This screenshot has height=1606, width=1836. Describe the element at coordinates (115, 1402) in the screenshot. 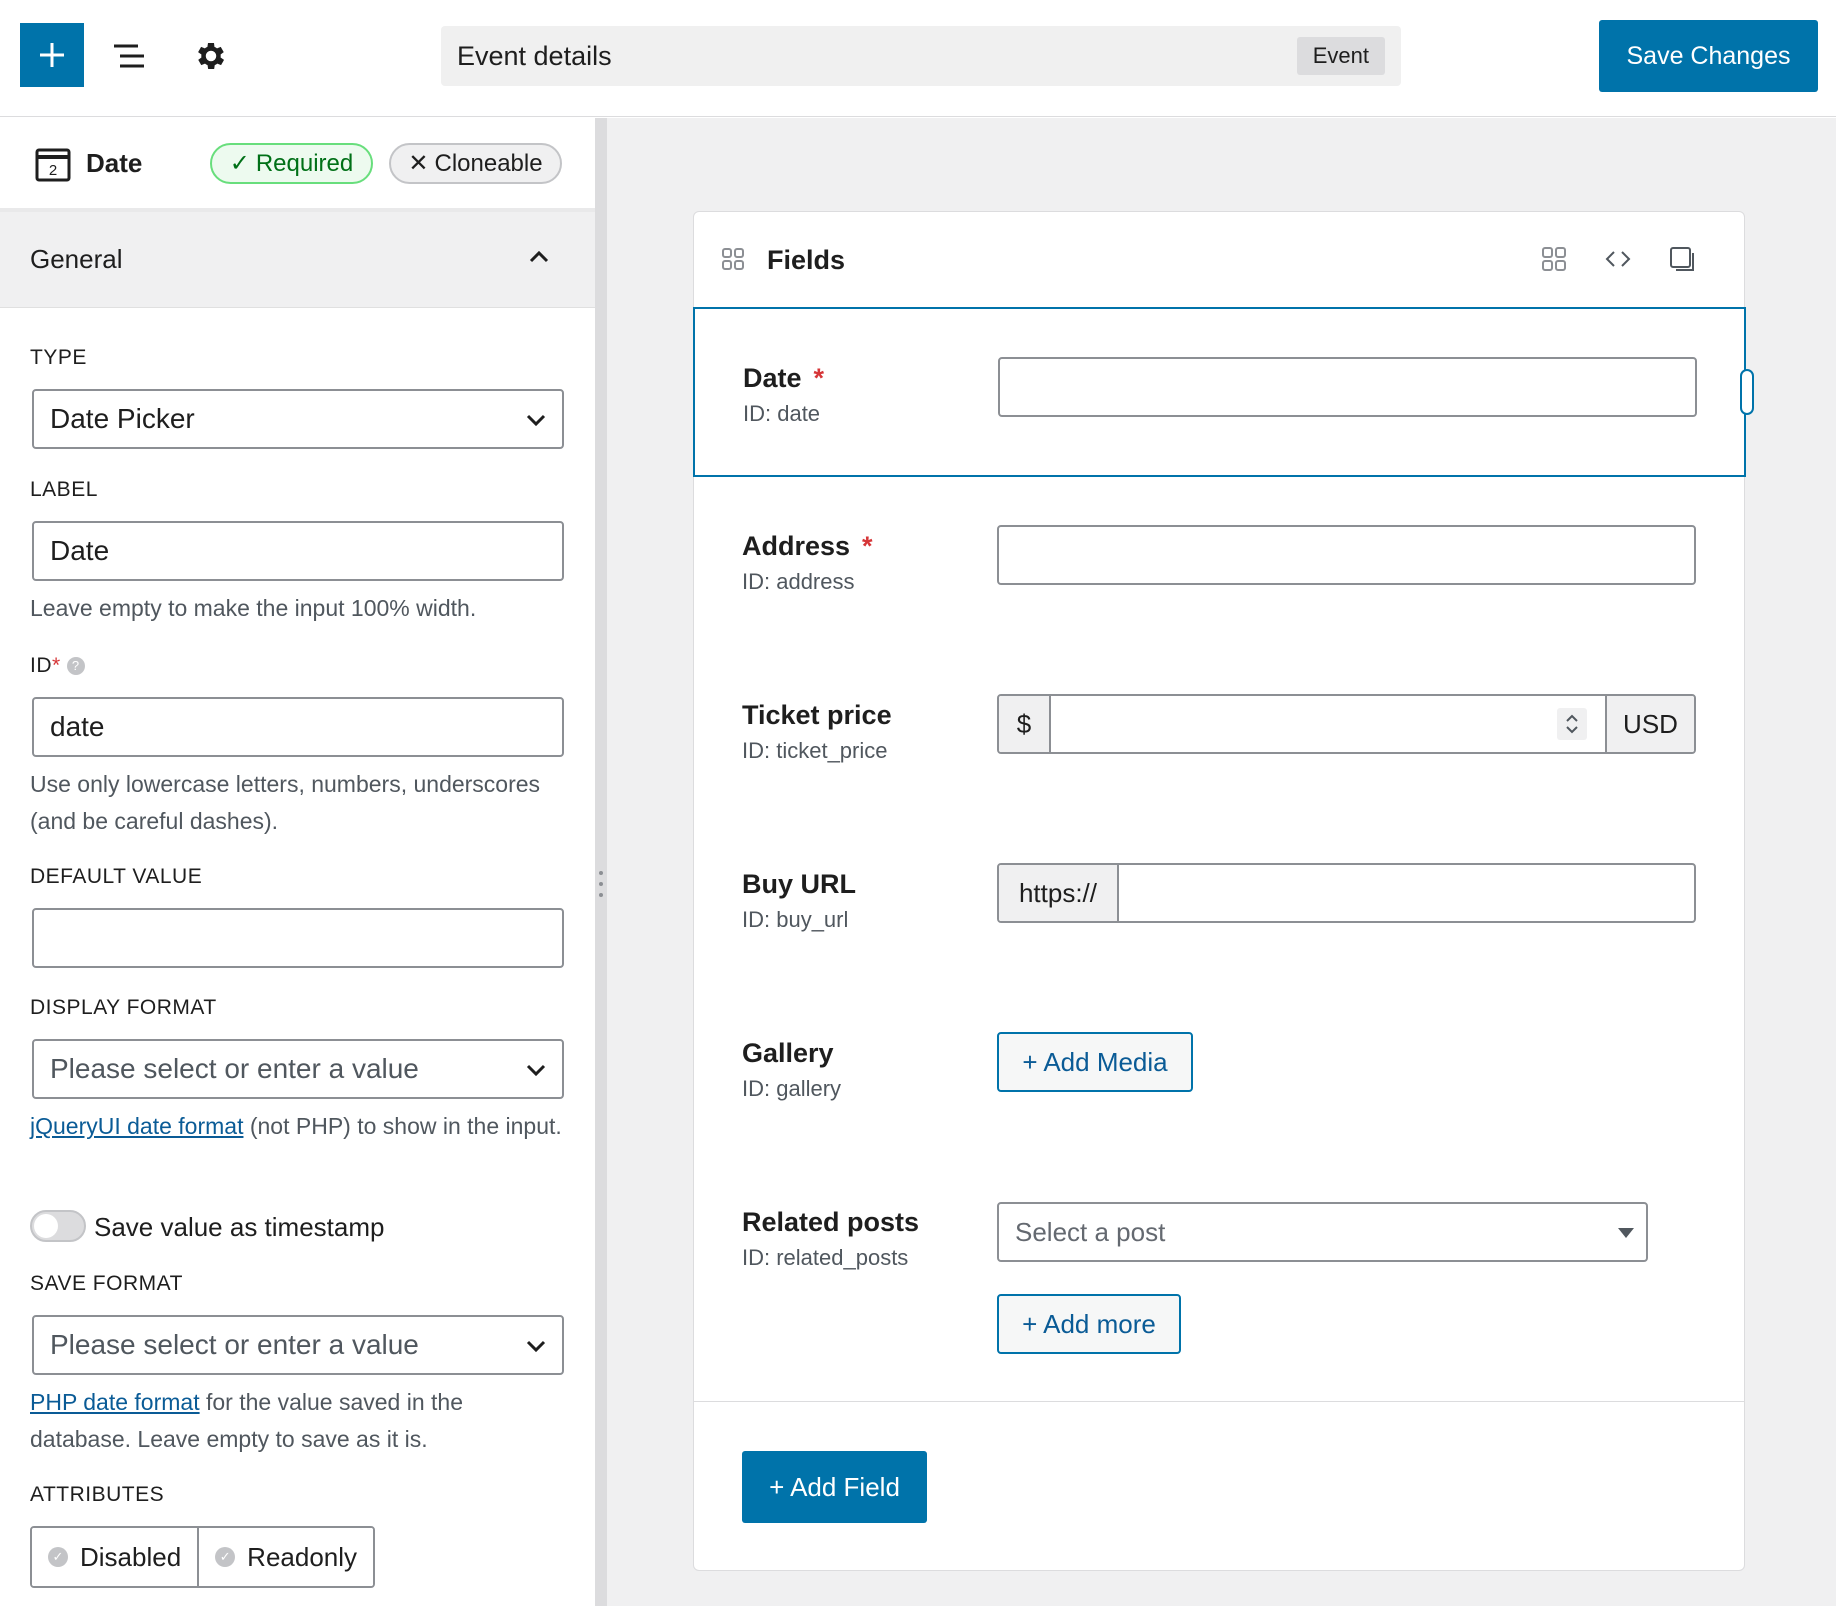

I see `php-date-format-link: PHP date format` at that location.